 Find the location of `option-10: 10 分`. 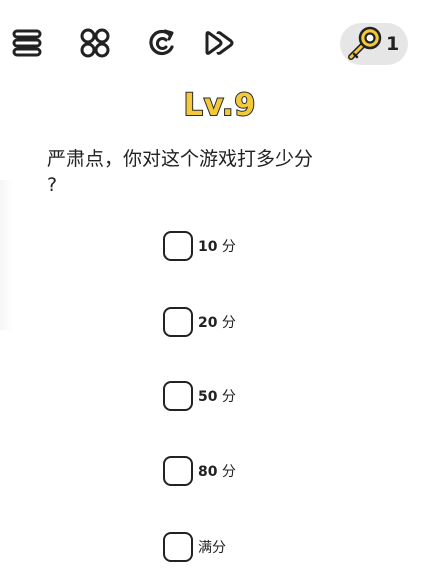

option-10: 10 分 is located at coordinates (199, 246).